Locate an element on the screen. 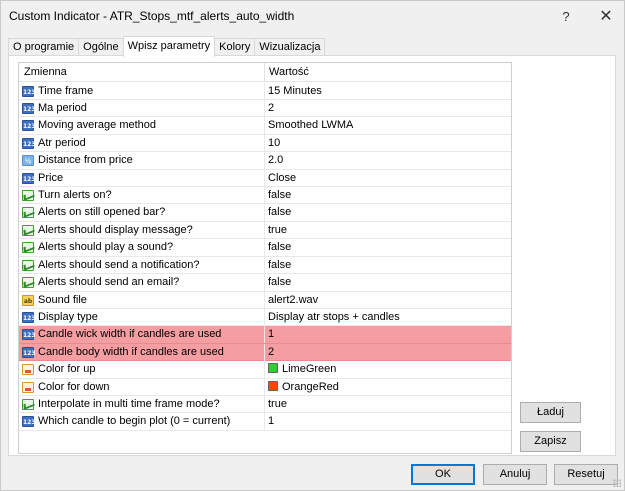 The width and height of the screenshot is (625, 491). table-row: Alerts should display message? true is located at coordinates (265, 230).